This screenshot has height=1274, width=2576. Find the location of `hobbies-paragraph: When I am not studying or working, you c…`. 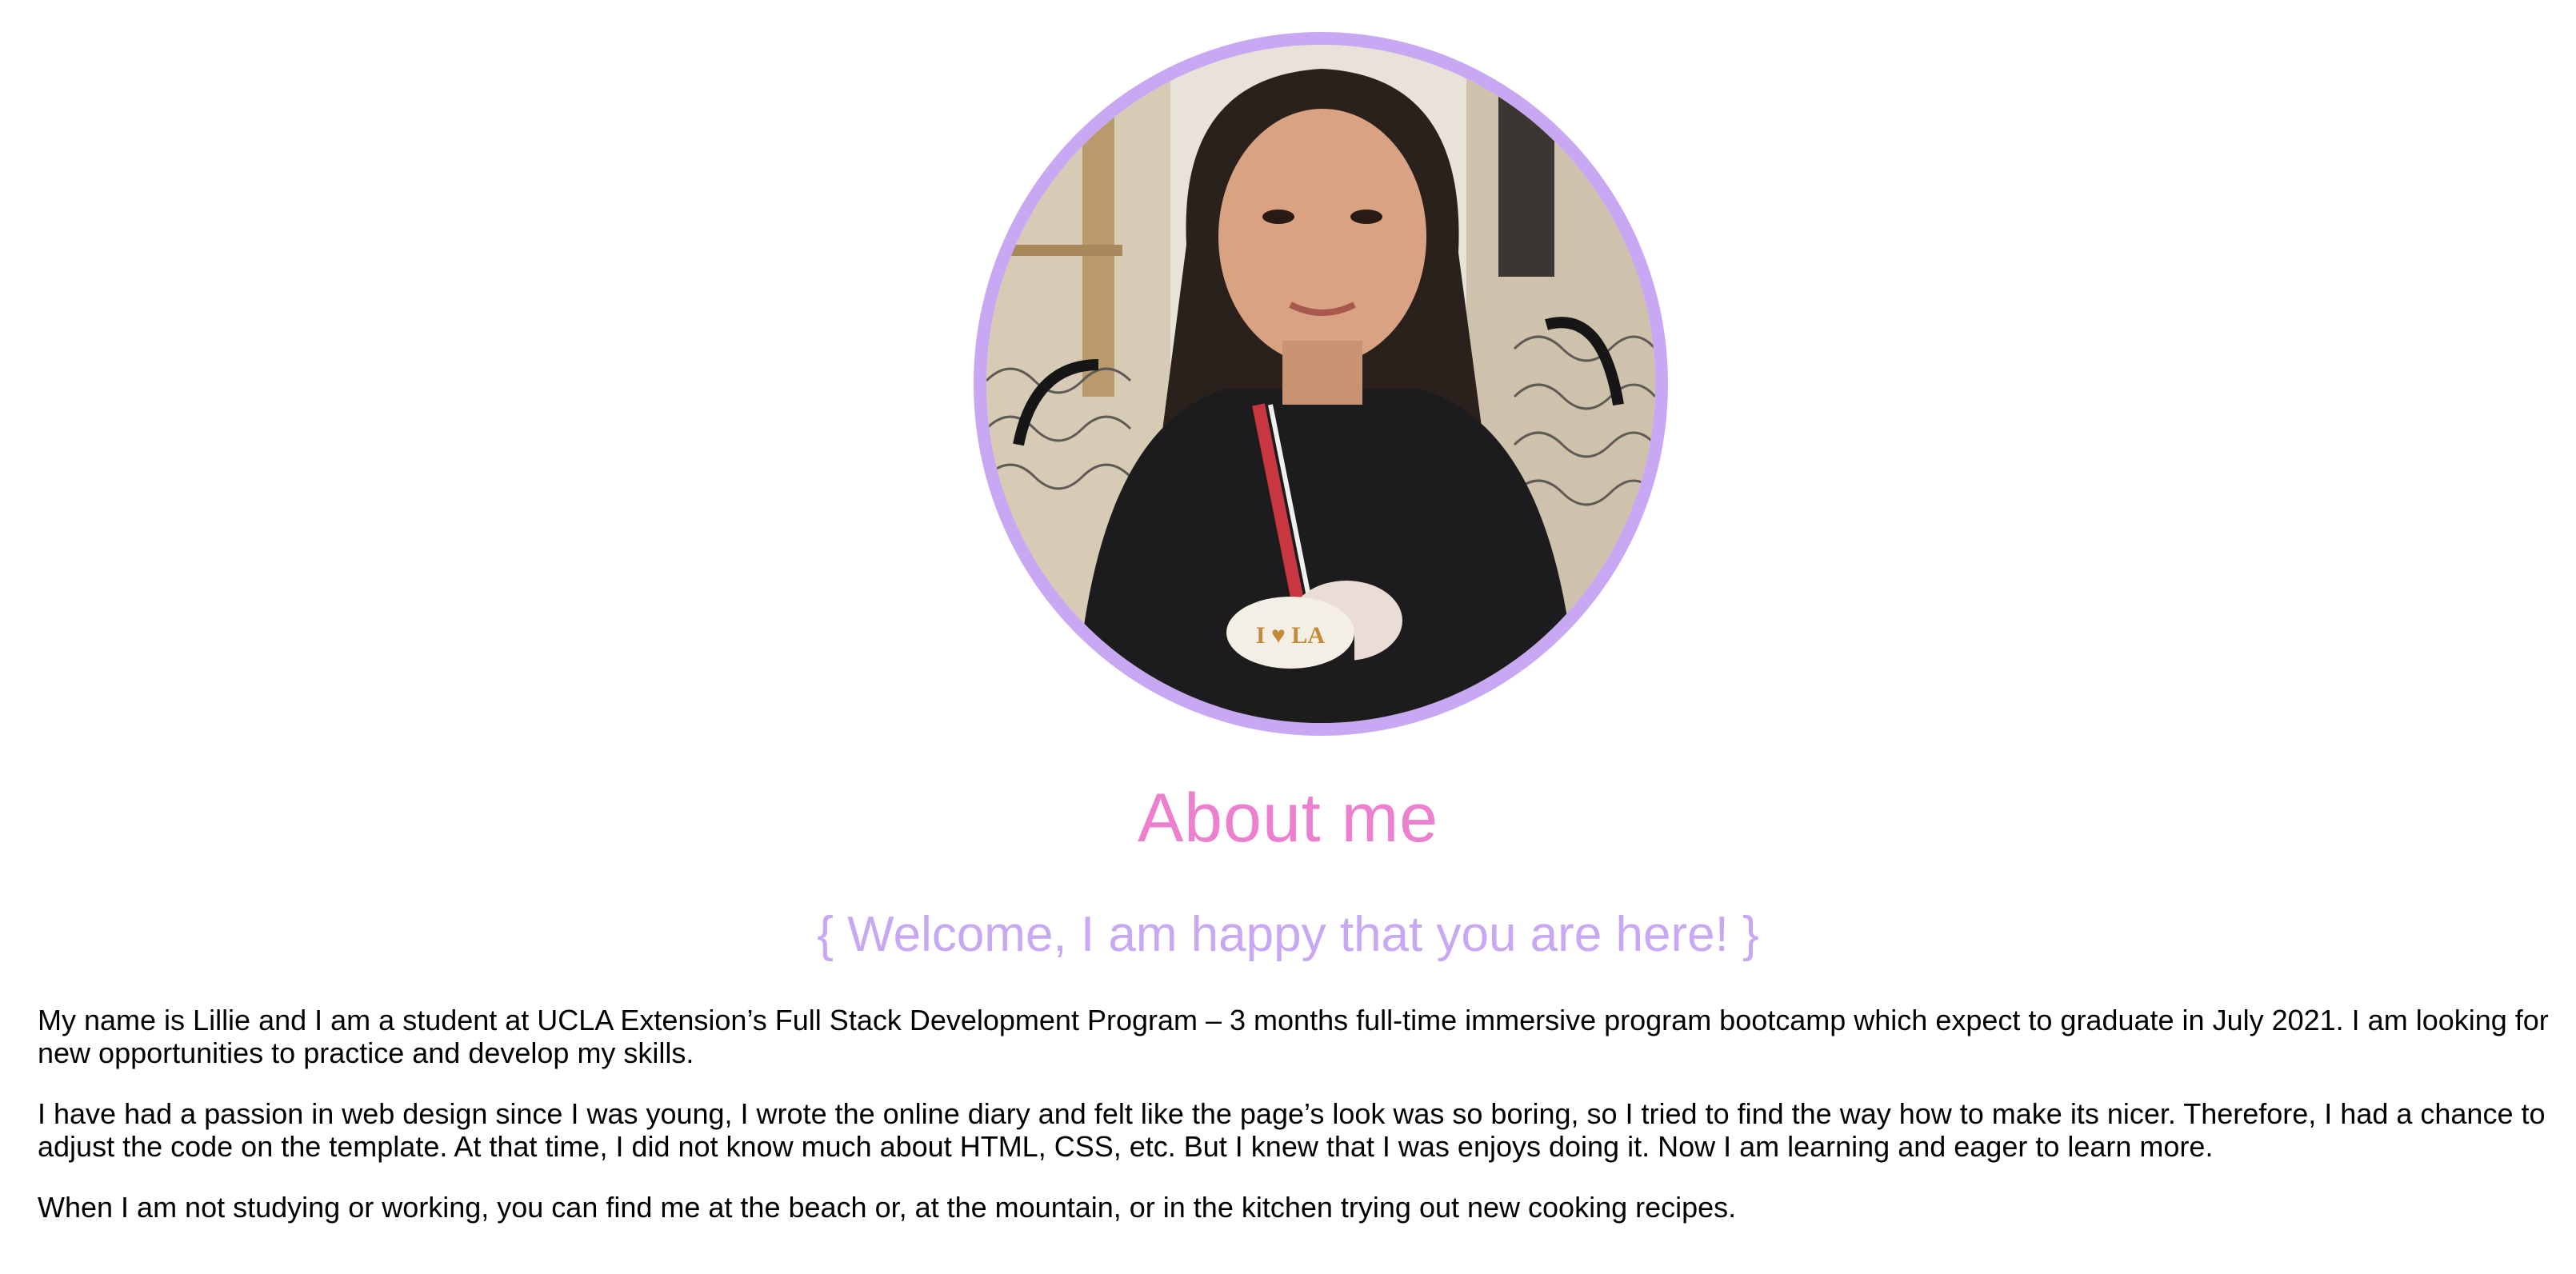

hobbies-paragraph: When I am not studying or working, you c… is located at coordinates (887, 1207).